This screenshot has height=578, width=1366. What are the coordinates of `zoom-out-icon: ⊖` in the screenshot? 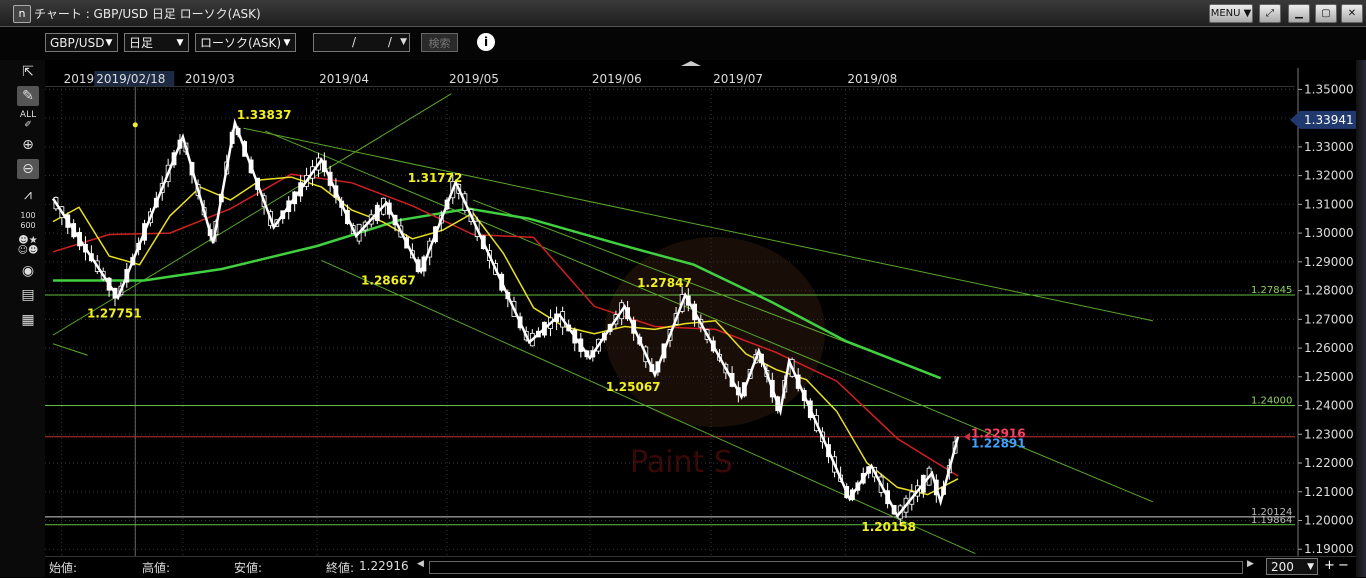 It's located at (28, 169).